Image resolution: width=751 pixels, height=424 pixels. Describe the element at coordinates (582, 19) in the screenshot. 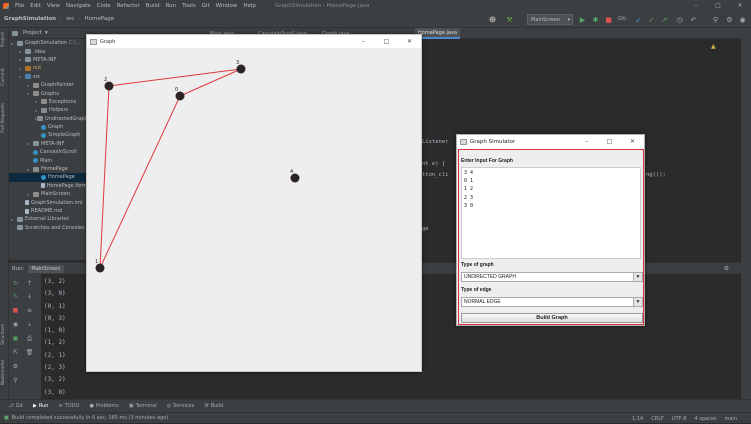

I see `run-icon: ▶` at that location.